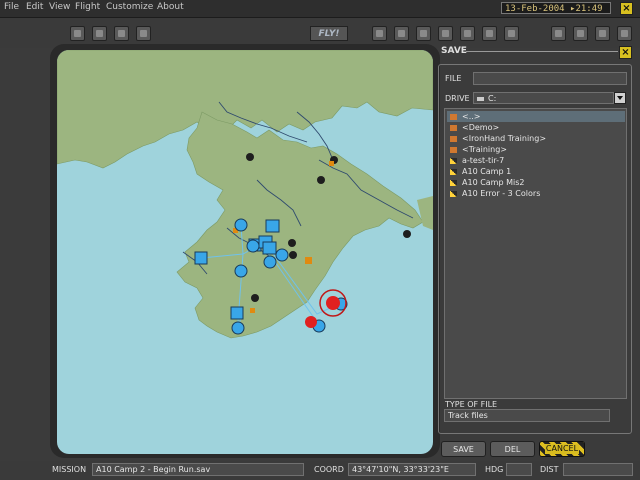  I want to click on menu-view: View, so click(59, 7).